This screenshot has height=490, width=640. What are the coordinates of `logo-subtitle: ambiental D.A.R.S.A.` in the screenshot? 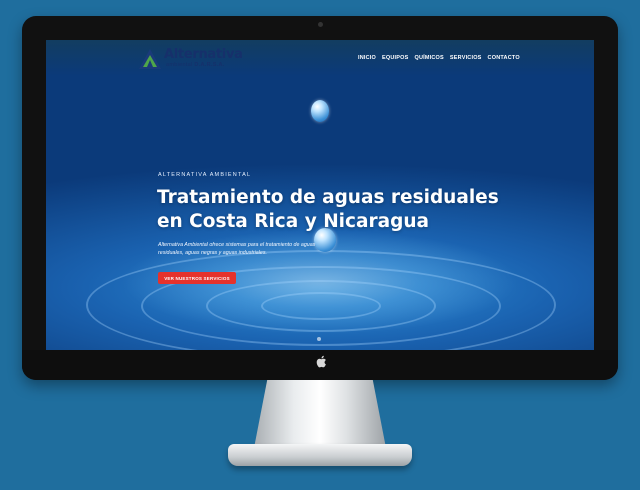 It's located at (195, 65).